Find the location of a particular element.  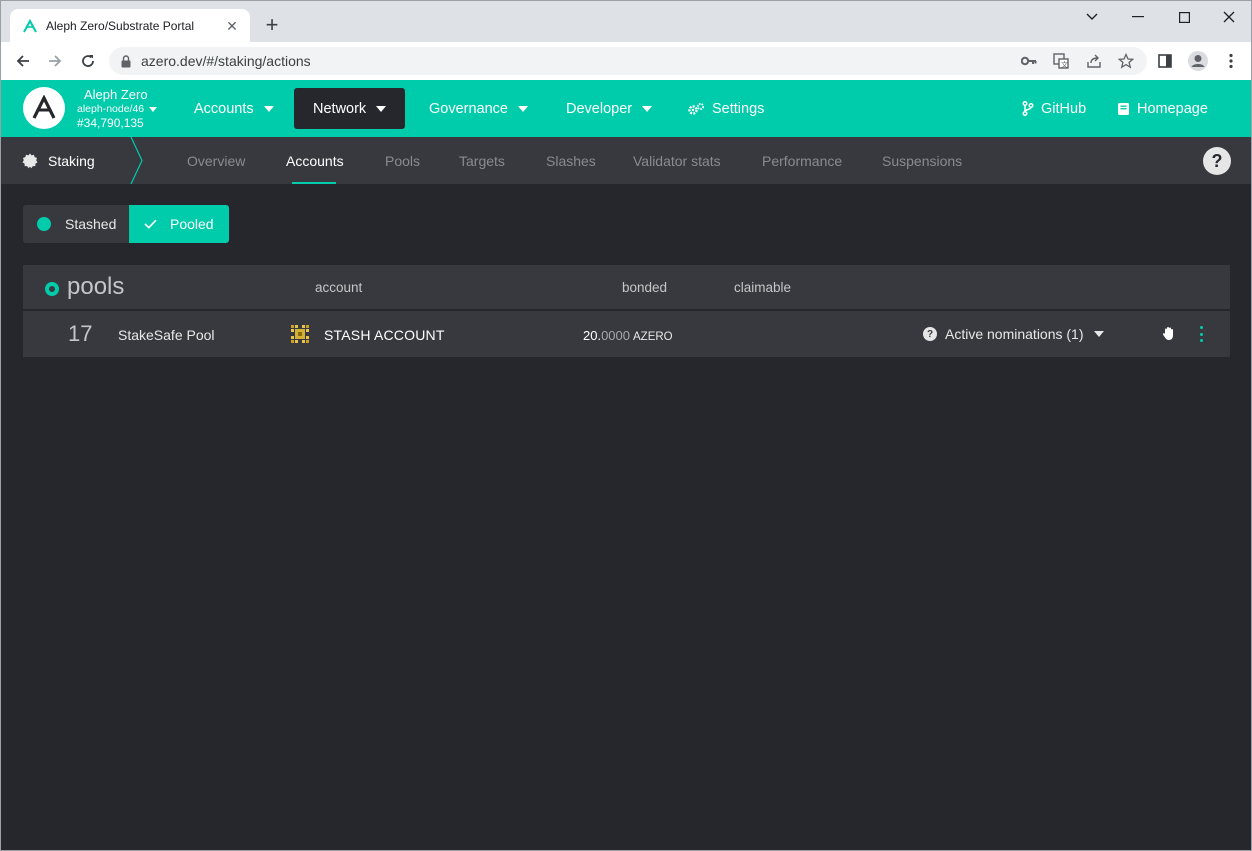

menu-settings: Settings is located at coordinates (725, 108).